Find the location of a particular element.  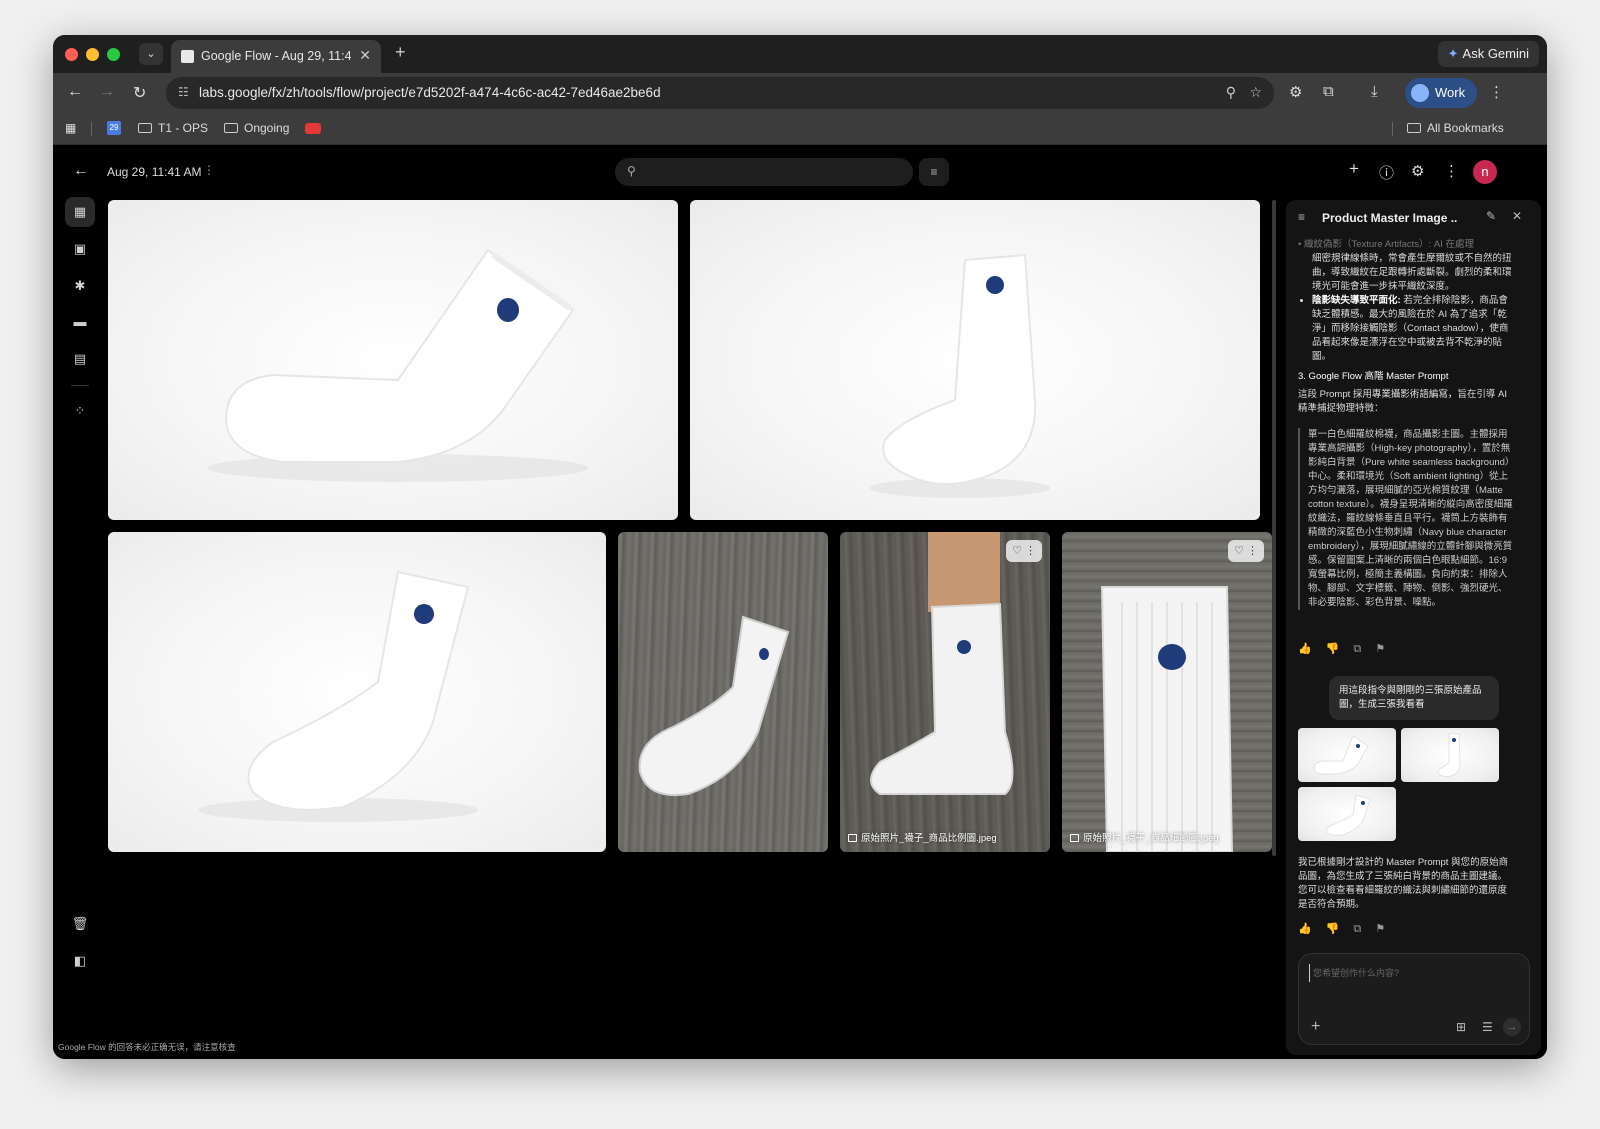

page-favicon-icon is located at coordinates (187, 56).